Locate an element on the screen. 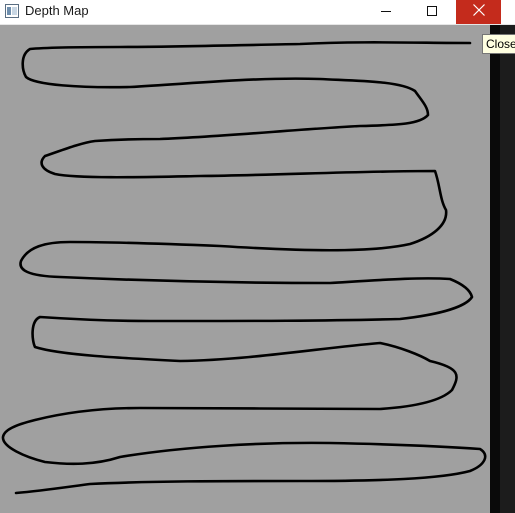  minimize-icon is located at coordinates (386, 12).